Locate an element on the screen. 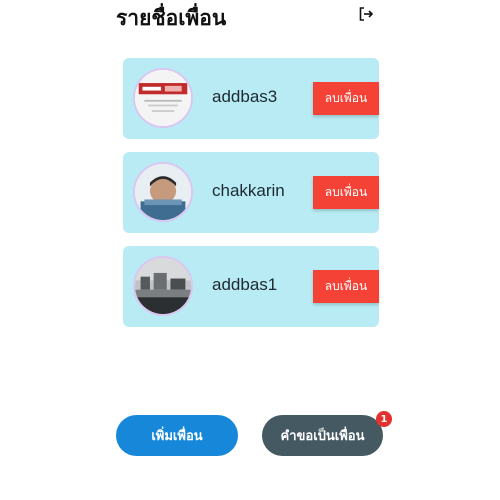 The width and height of the screenshot is (500, 500). friend-name: addbas3 is located at coordinates (245, 96).